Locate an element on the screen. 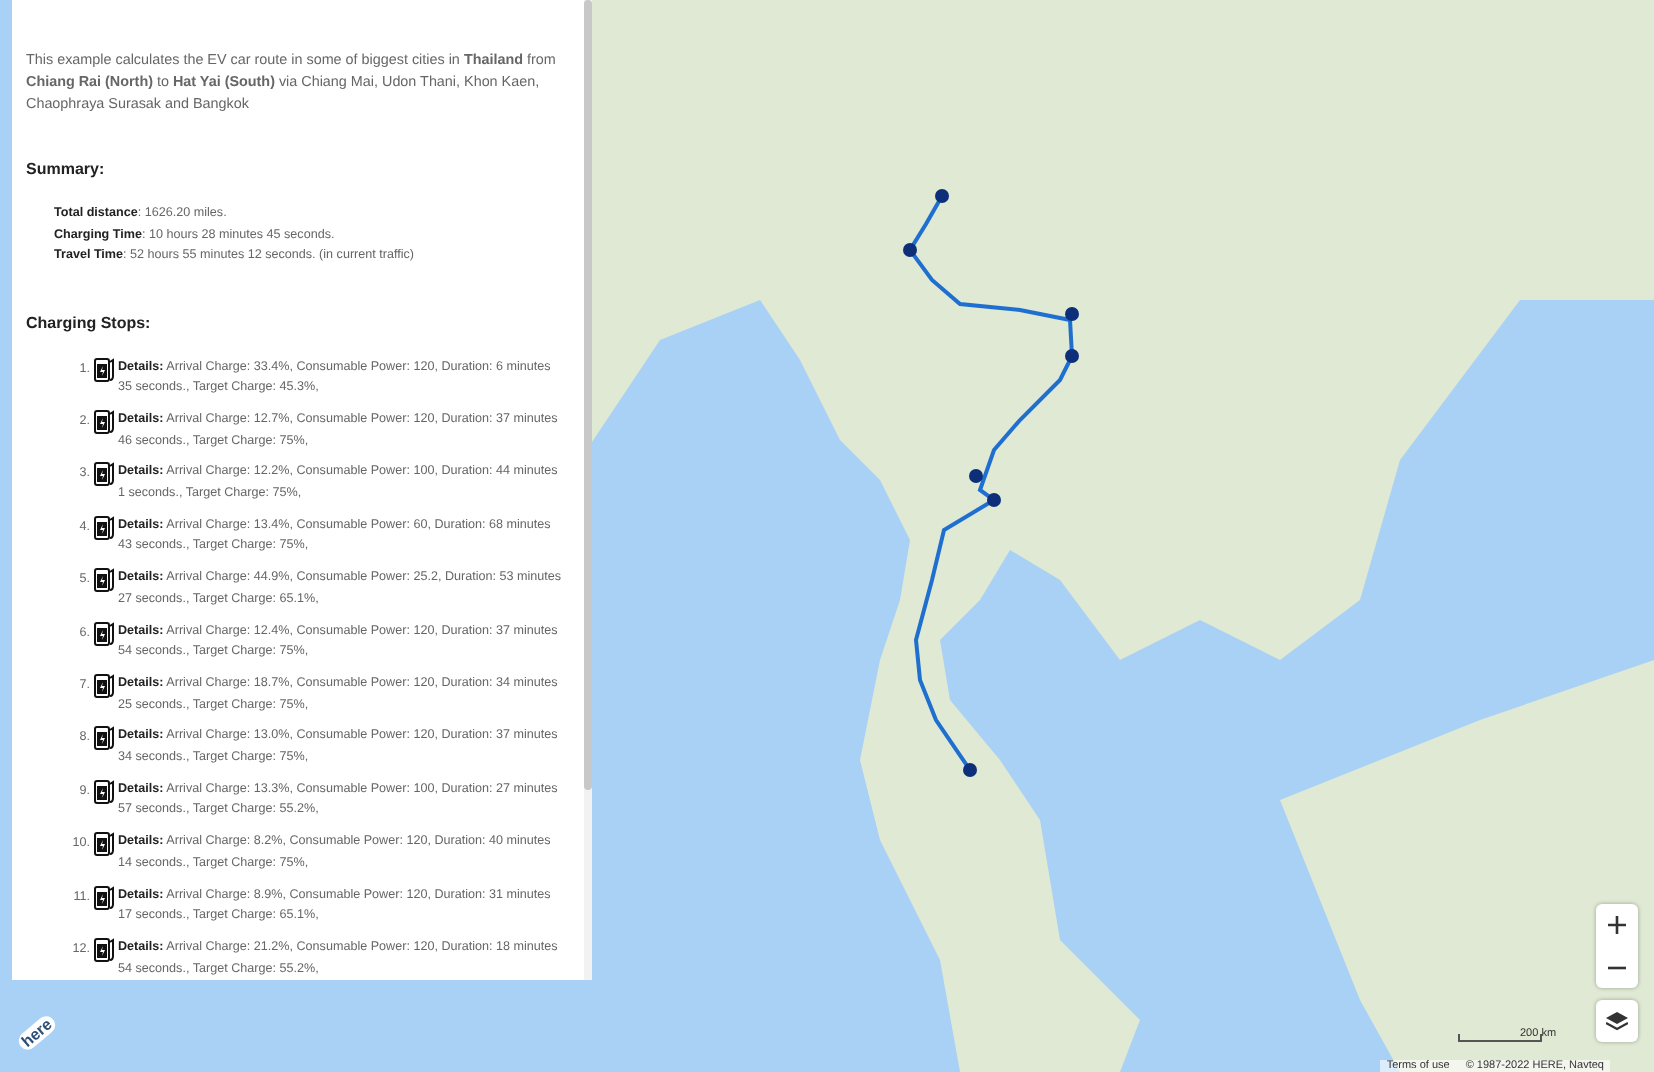  layers-icon is located at coordinates (1617, 1021).